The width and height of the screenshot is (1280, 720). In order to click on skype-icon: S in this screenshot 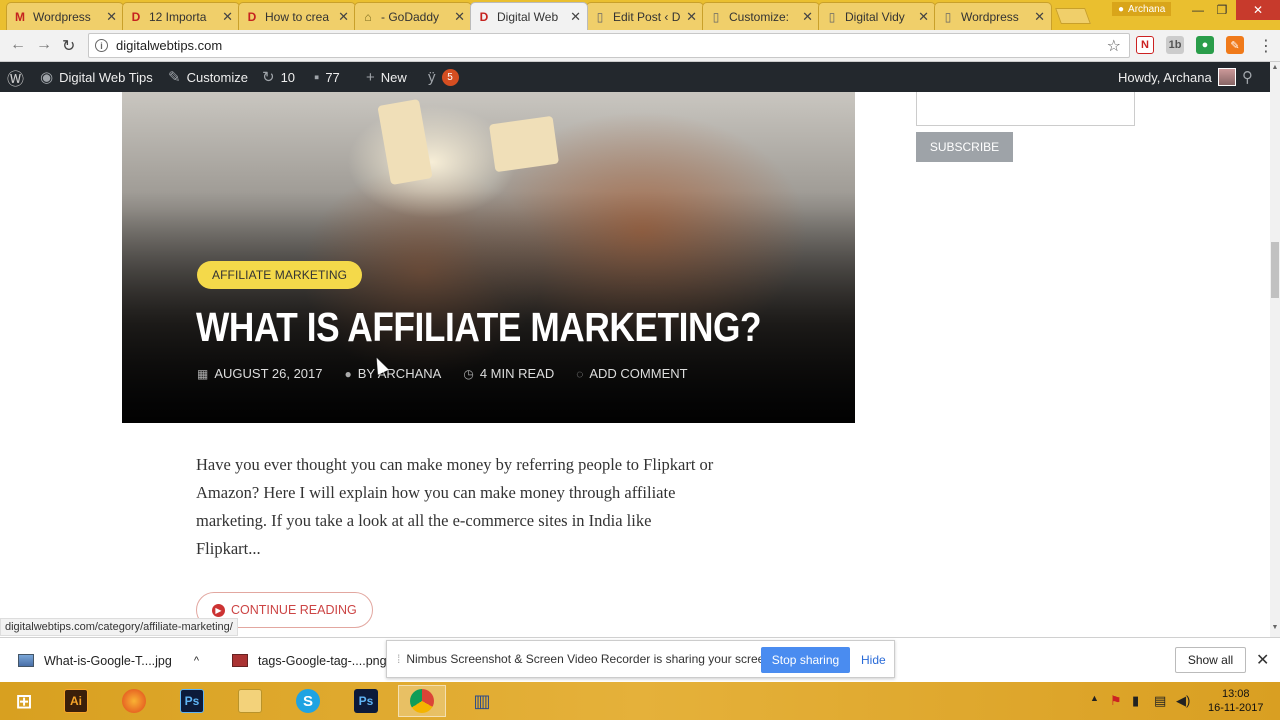, I will do `click(308, 701)`.